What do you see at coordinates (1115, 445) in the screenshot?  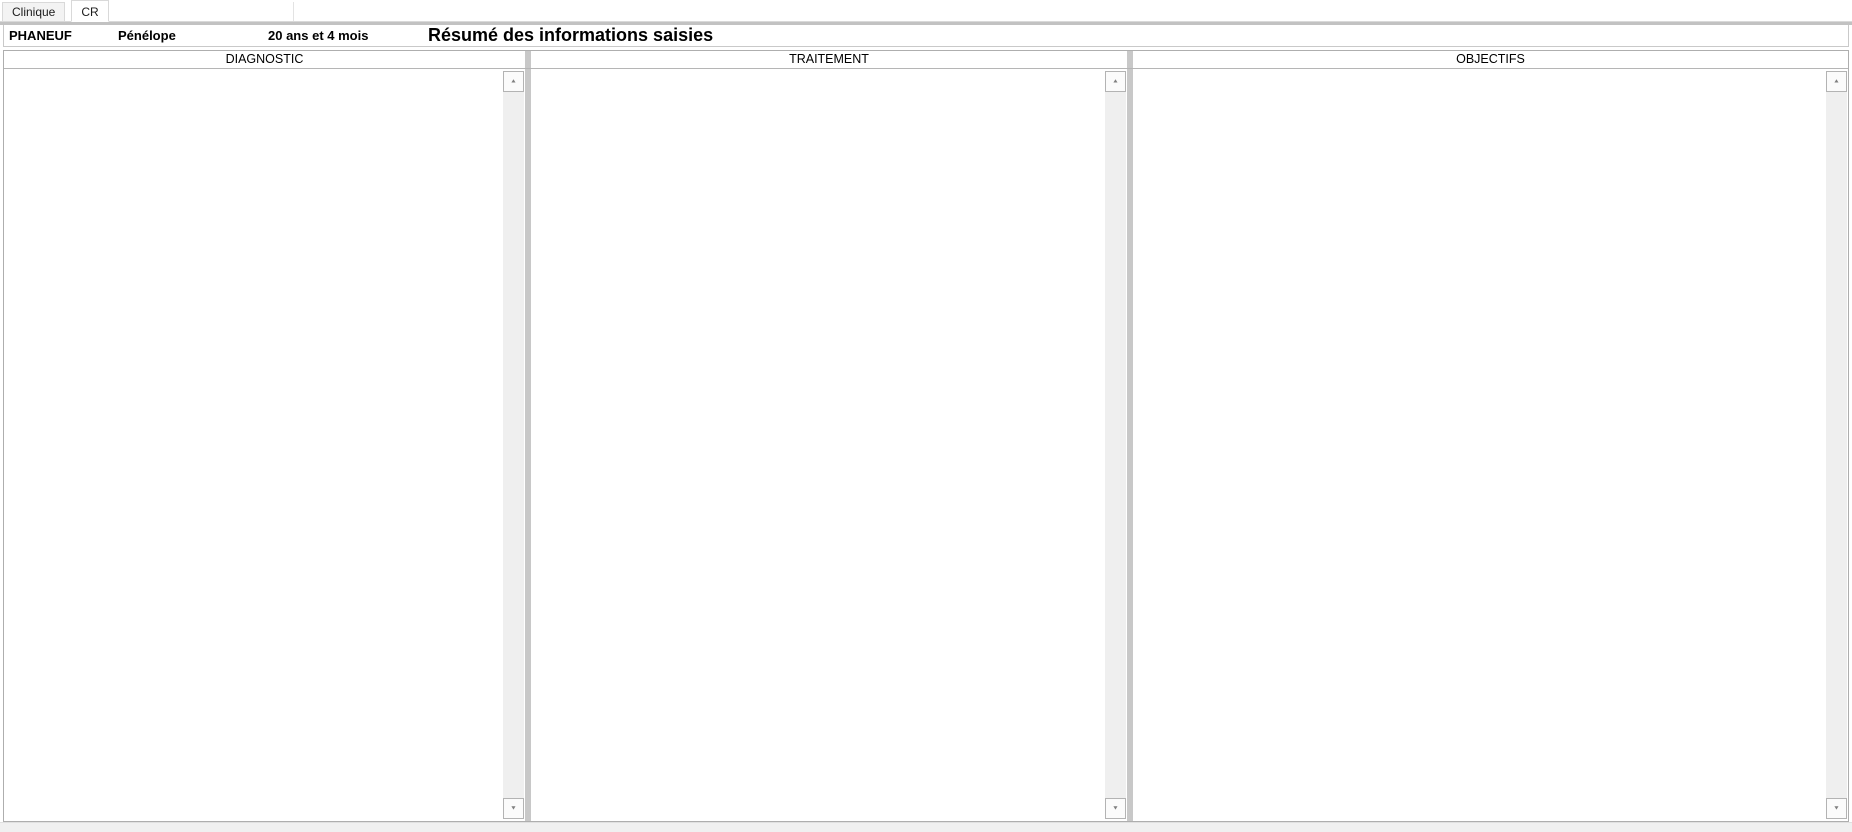 I see `traitement-scrollbar: ▲ ▼` at bounding box center [1115, 445].